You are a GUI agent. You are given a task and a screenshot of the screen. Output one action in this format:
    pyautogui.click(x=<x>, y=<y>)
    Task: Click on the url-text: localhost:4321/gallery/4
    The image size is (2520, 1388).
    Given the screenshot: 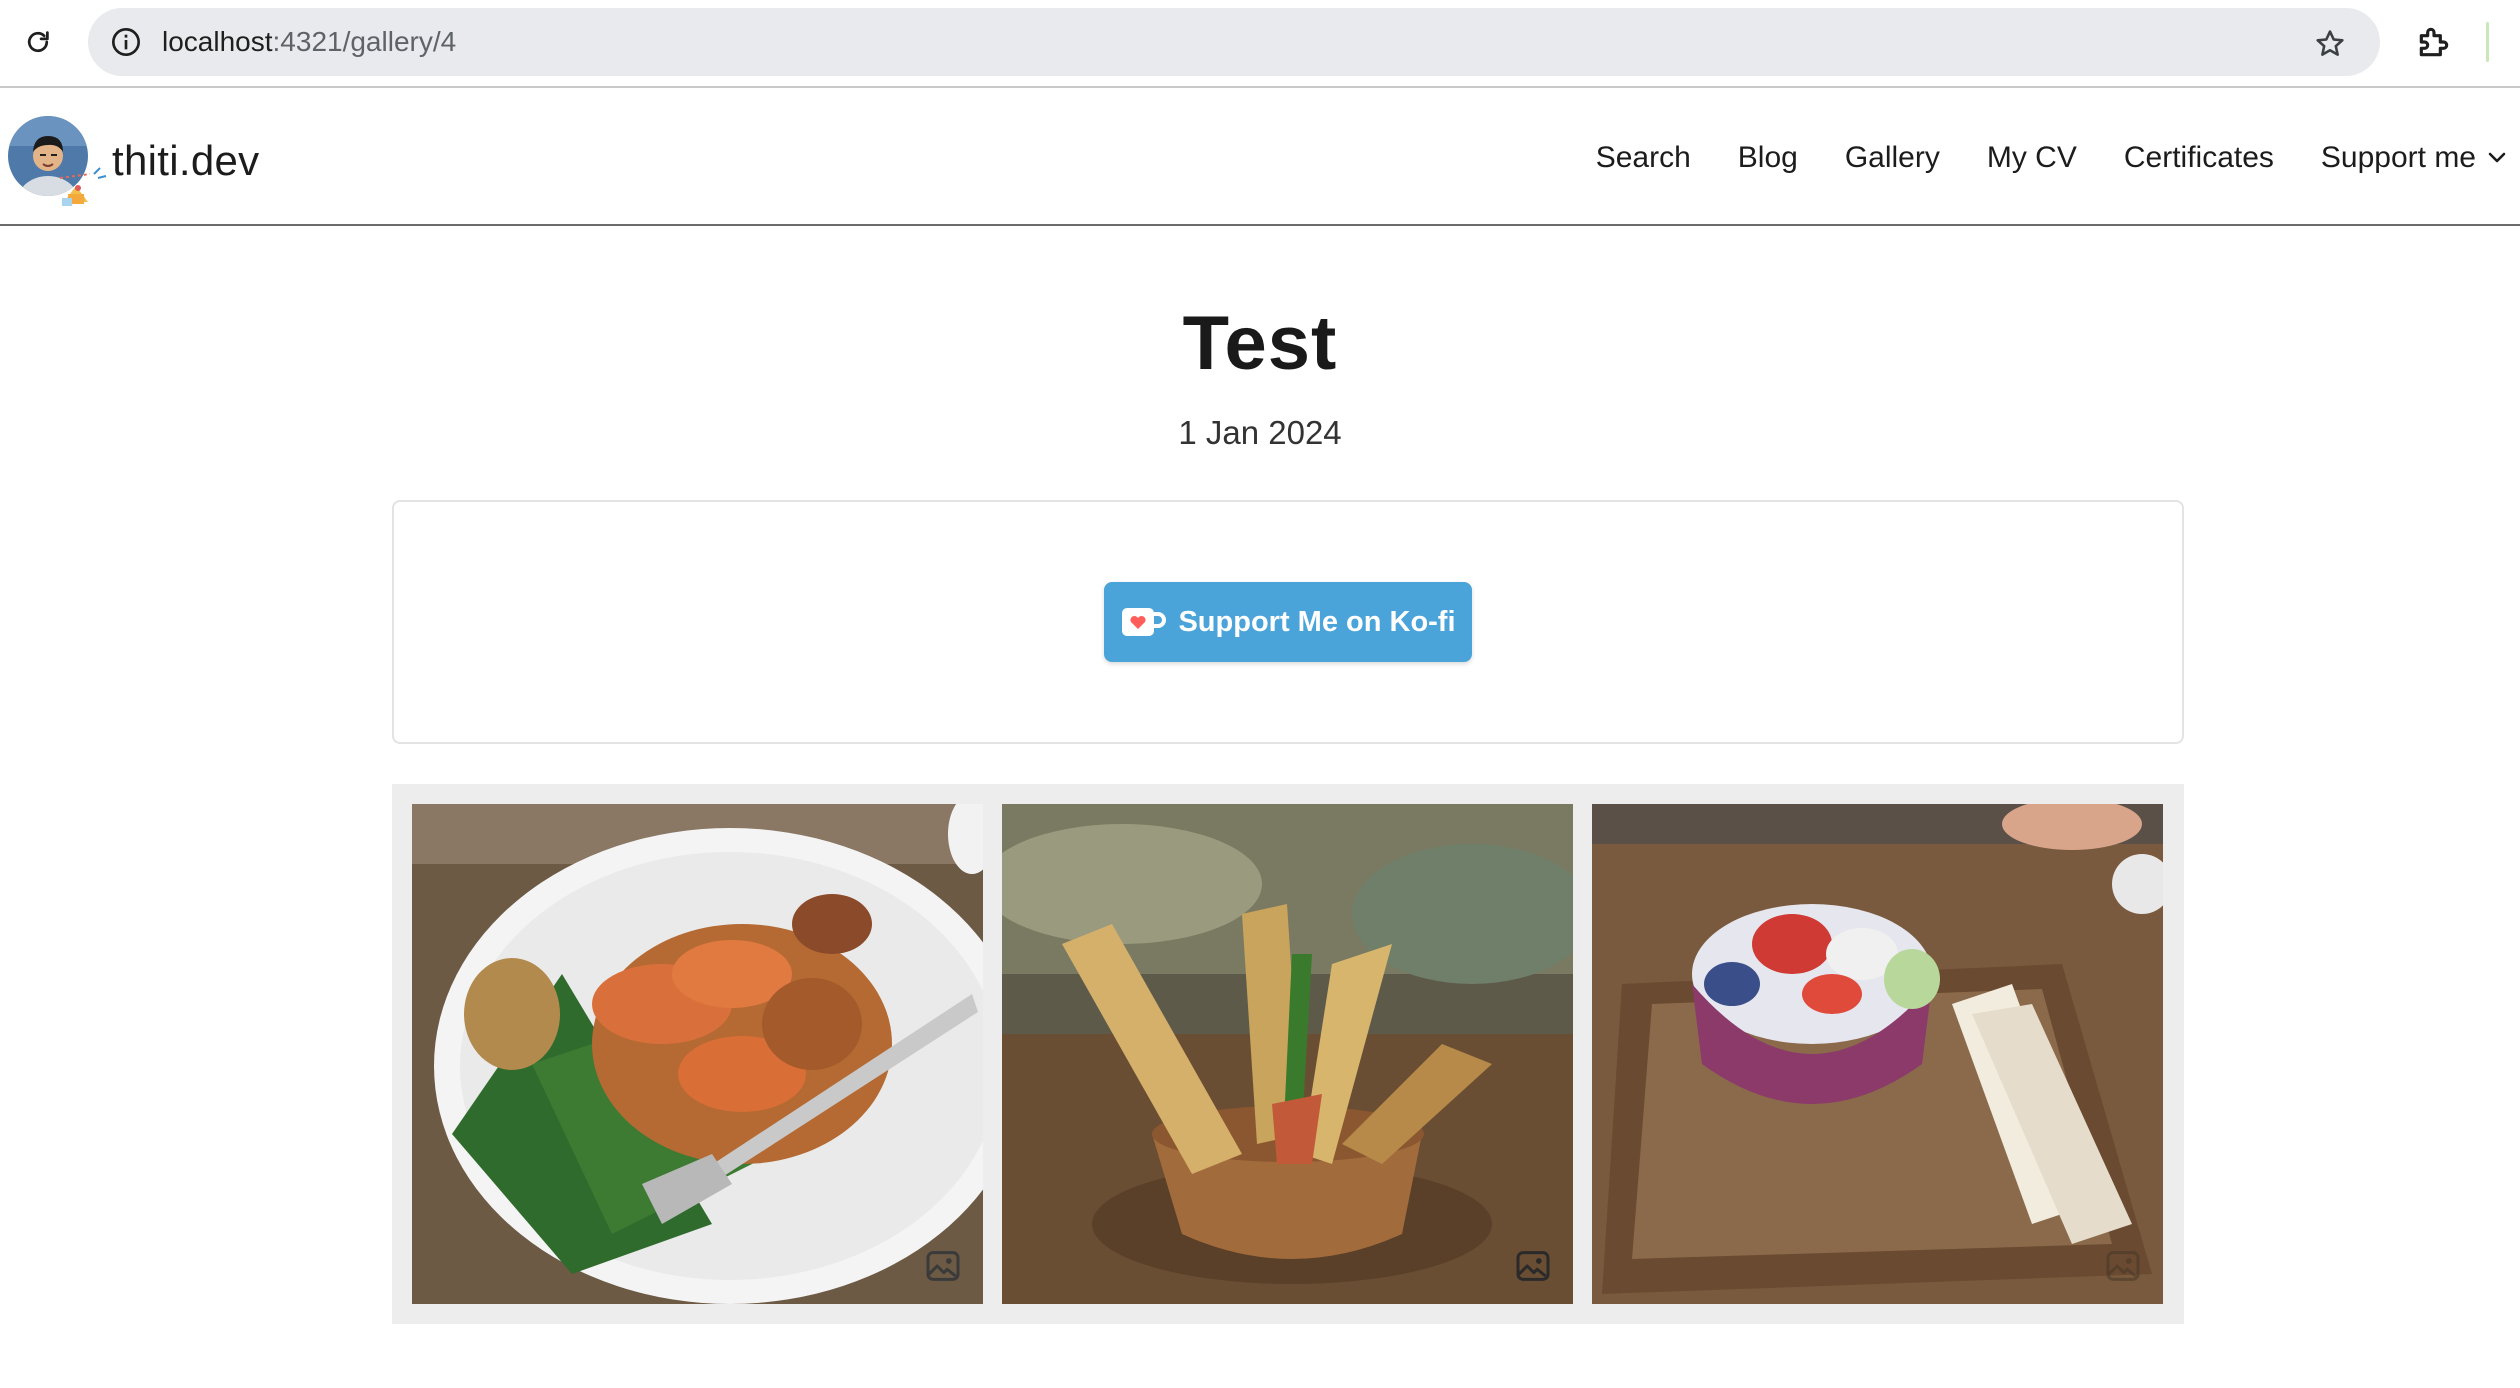 What is the action you would take?
    pyautogui.click(x=309, y=42)
    